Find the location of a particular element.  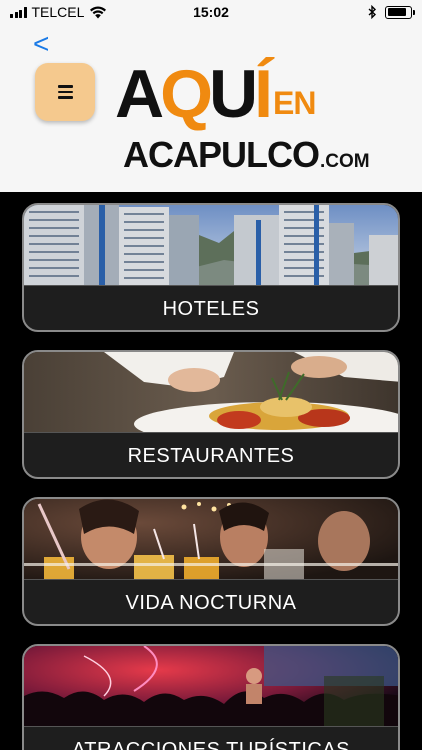

logo-aqui: AQUÍ is located at coordinates (194, 94).